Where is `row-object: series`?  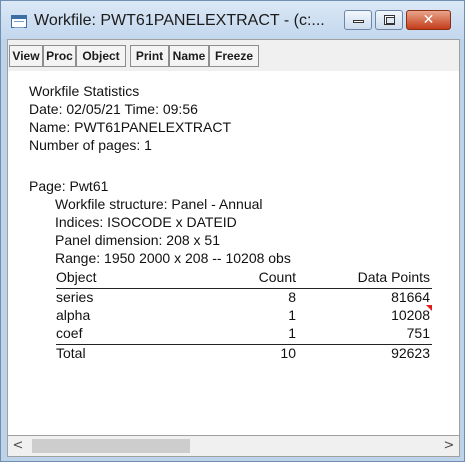 row-object: series is located at coordinates (75, 297).